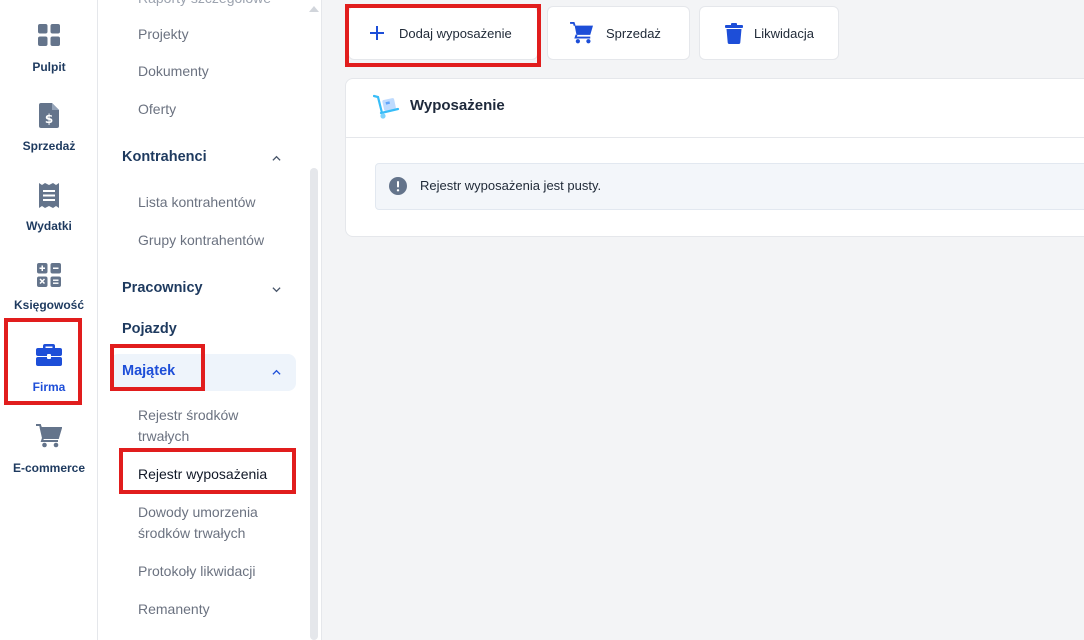 This screenshot has height=640, width=1084. I want to click on card-title: Wyposażenie, so click(457, 105).